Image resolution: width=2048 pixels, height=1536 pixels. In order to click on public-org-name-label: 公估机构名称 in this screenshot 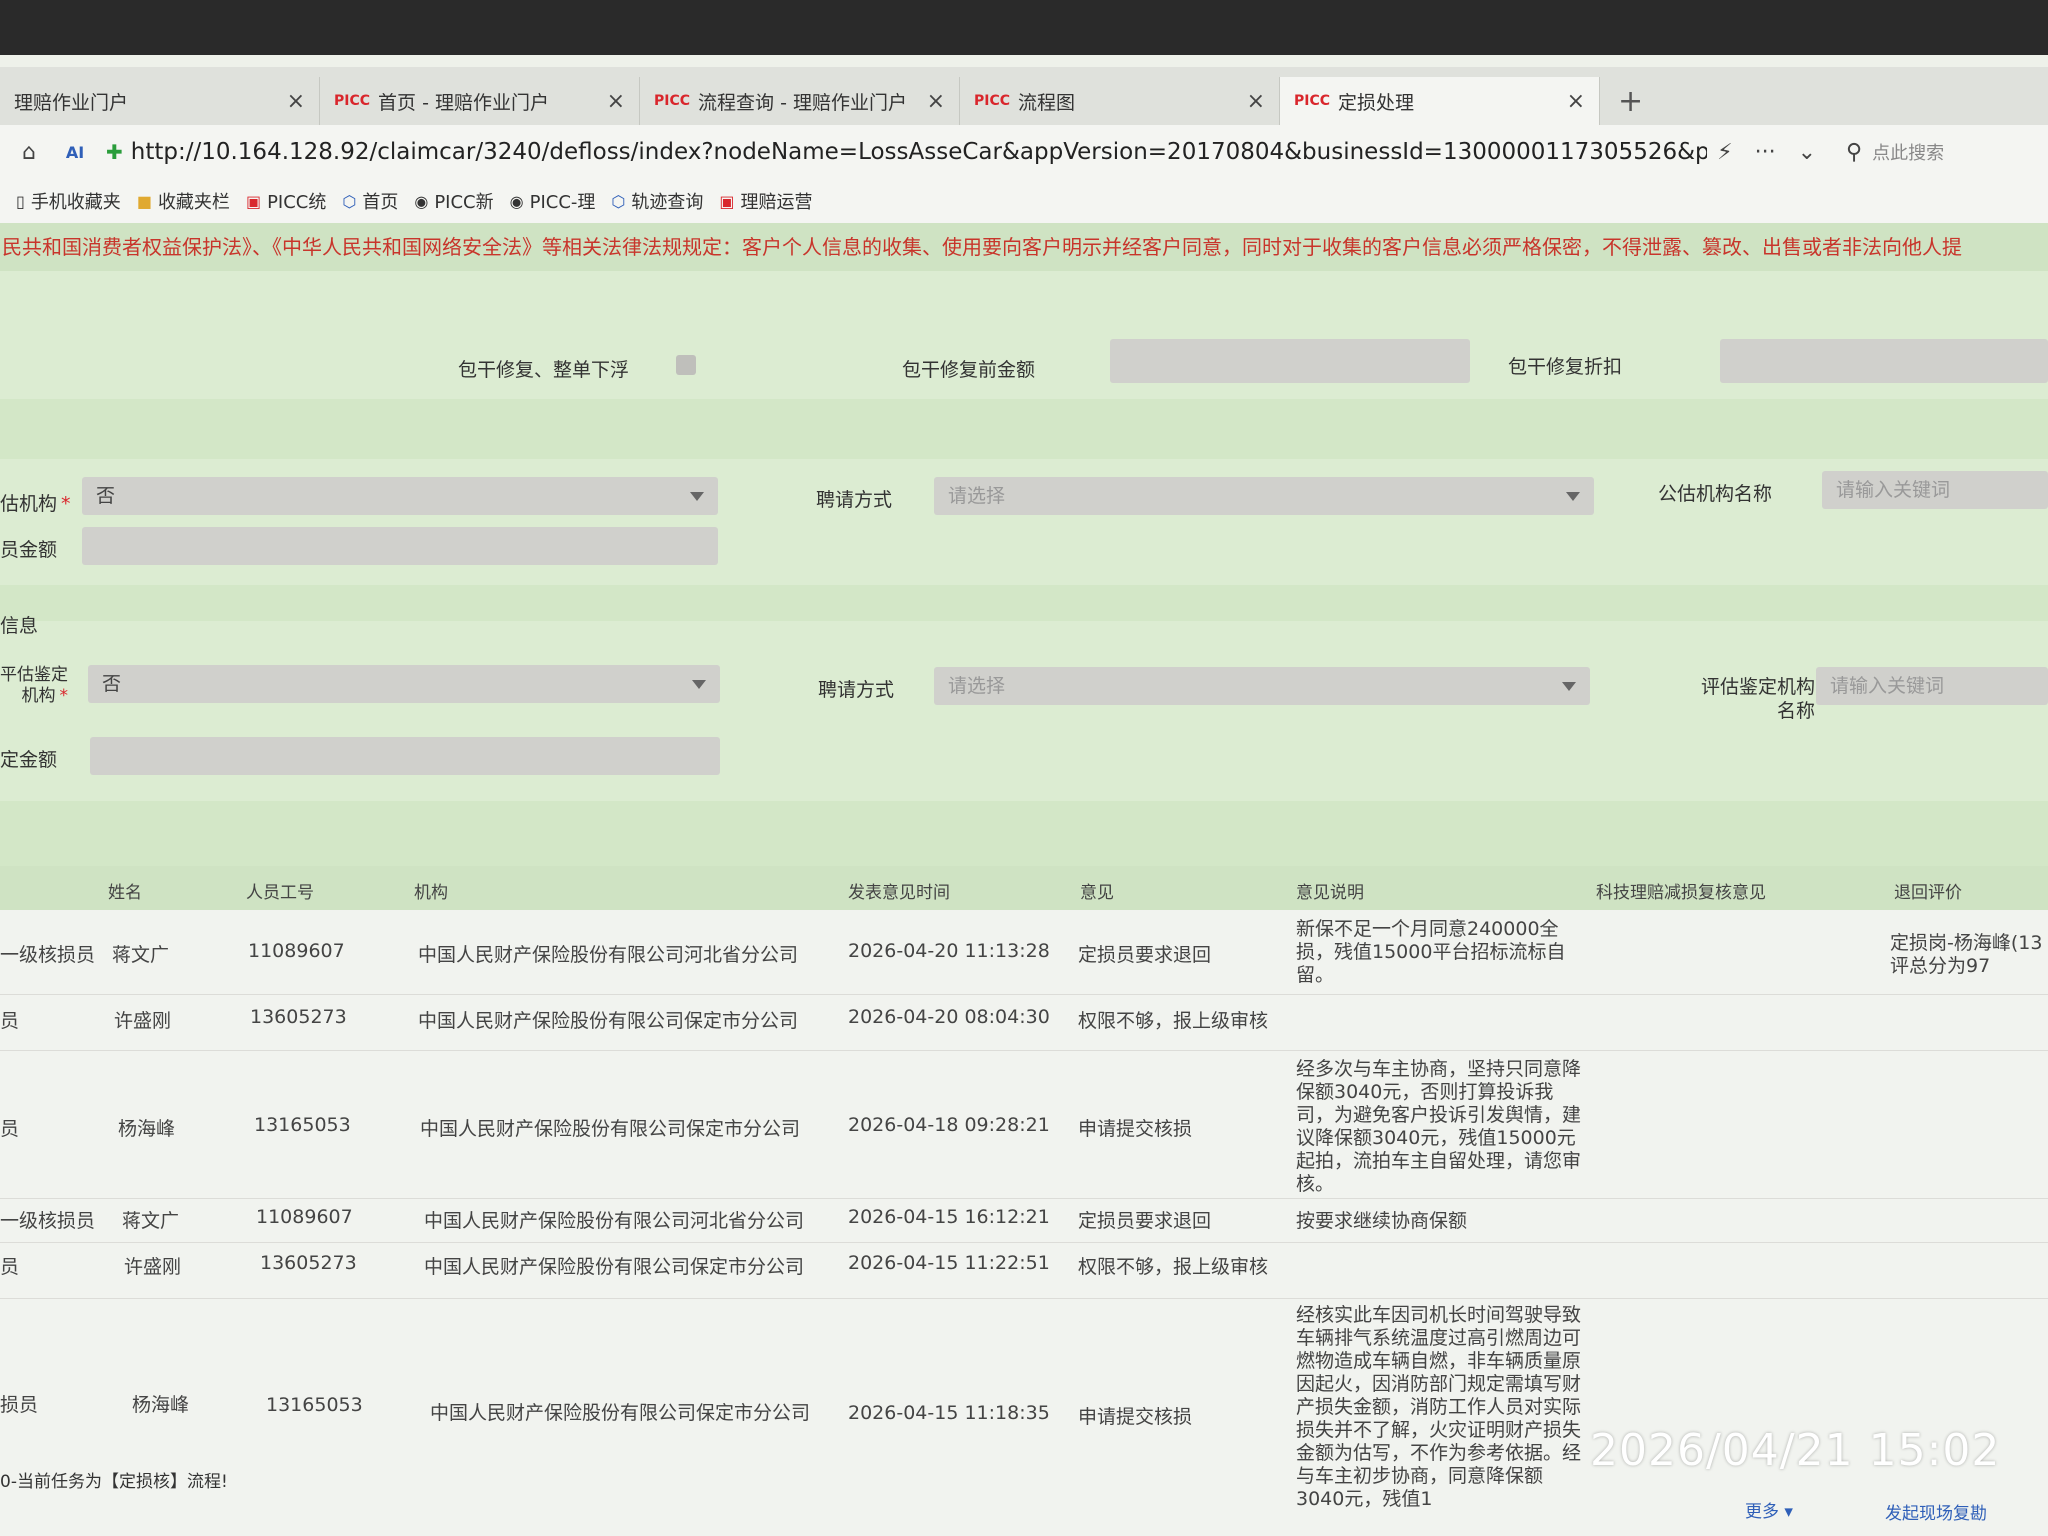, I will do `click(1715, 494)`.